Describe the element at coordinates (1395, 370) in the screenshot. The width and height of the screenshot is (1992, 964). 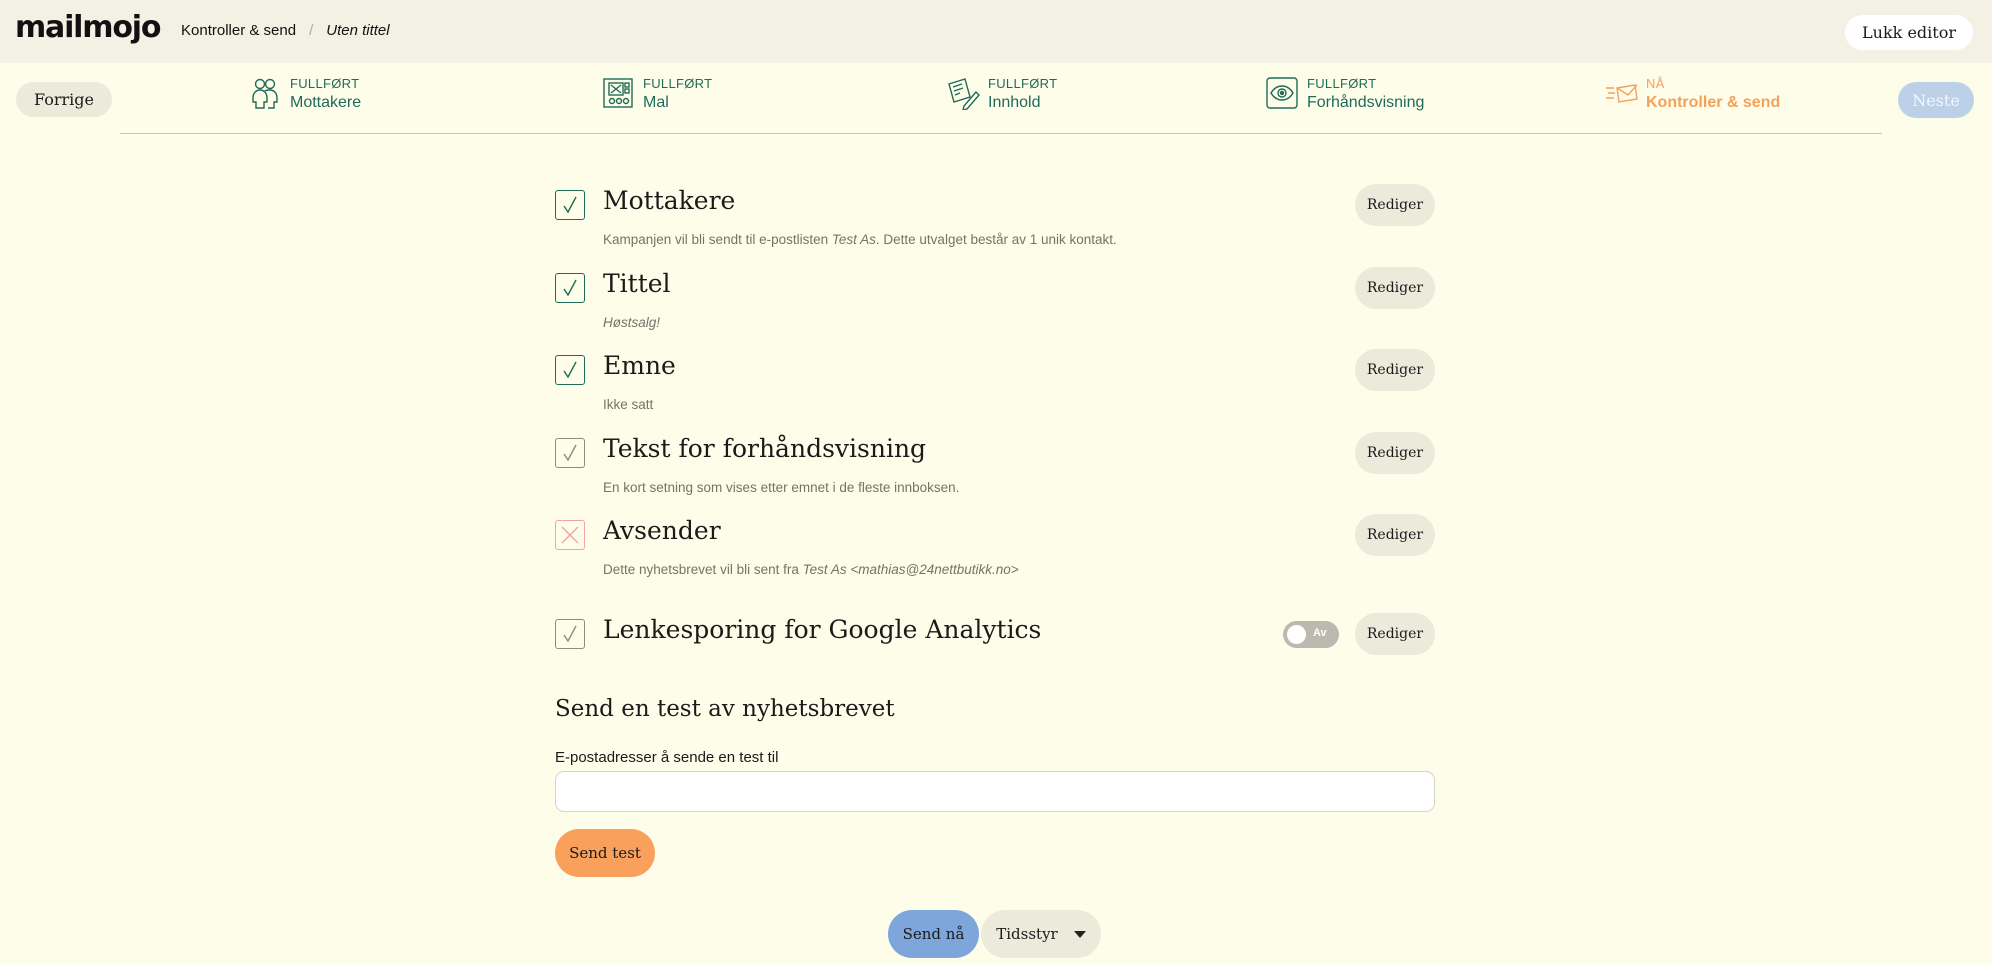
I see `edit-subject-button: Rediger` at that location.